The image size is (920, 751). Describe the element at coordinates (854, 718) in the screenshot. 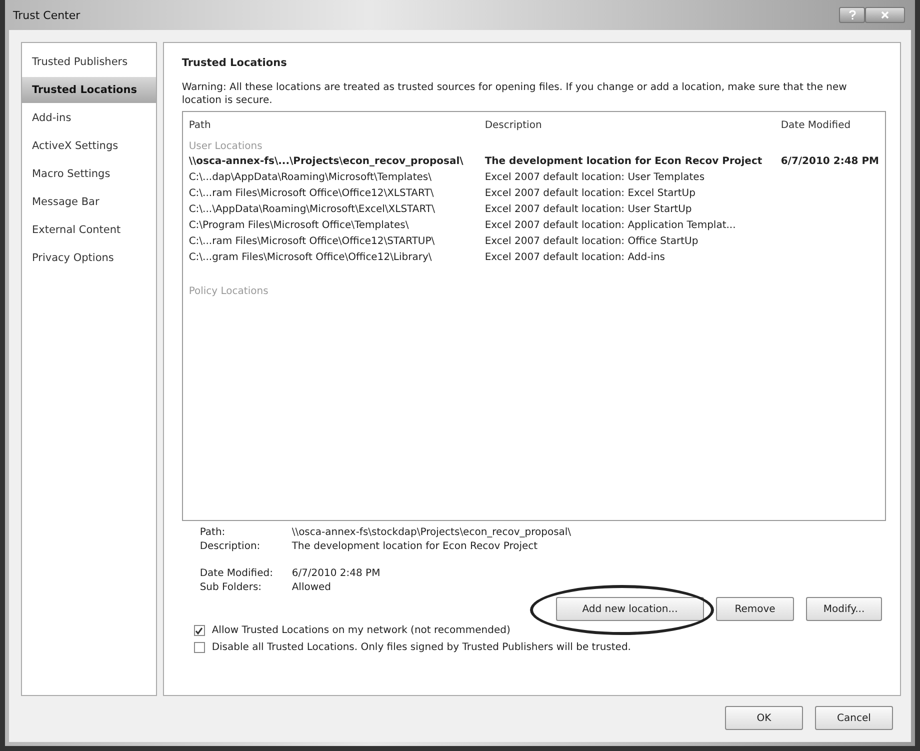

I see `dialog-button: Cancel` at that location.